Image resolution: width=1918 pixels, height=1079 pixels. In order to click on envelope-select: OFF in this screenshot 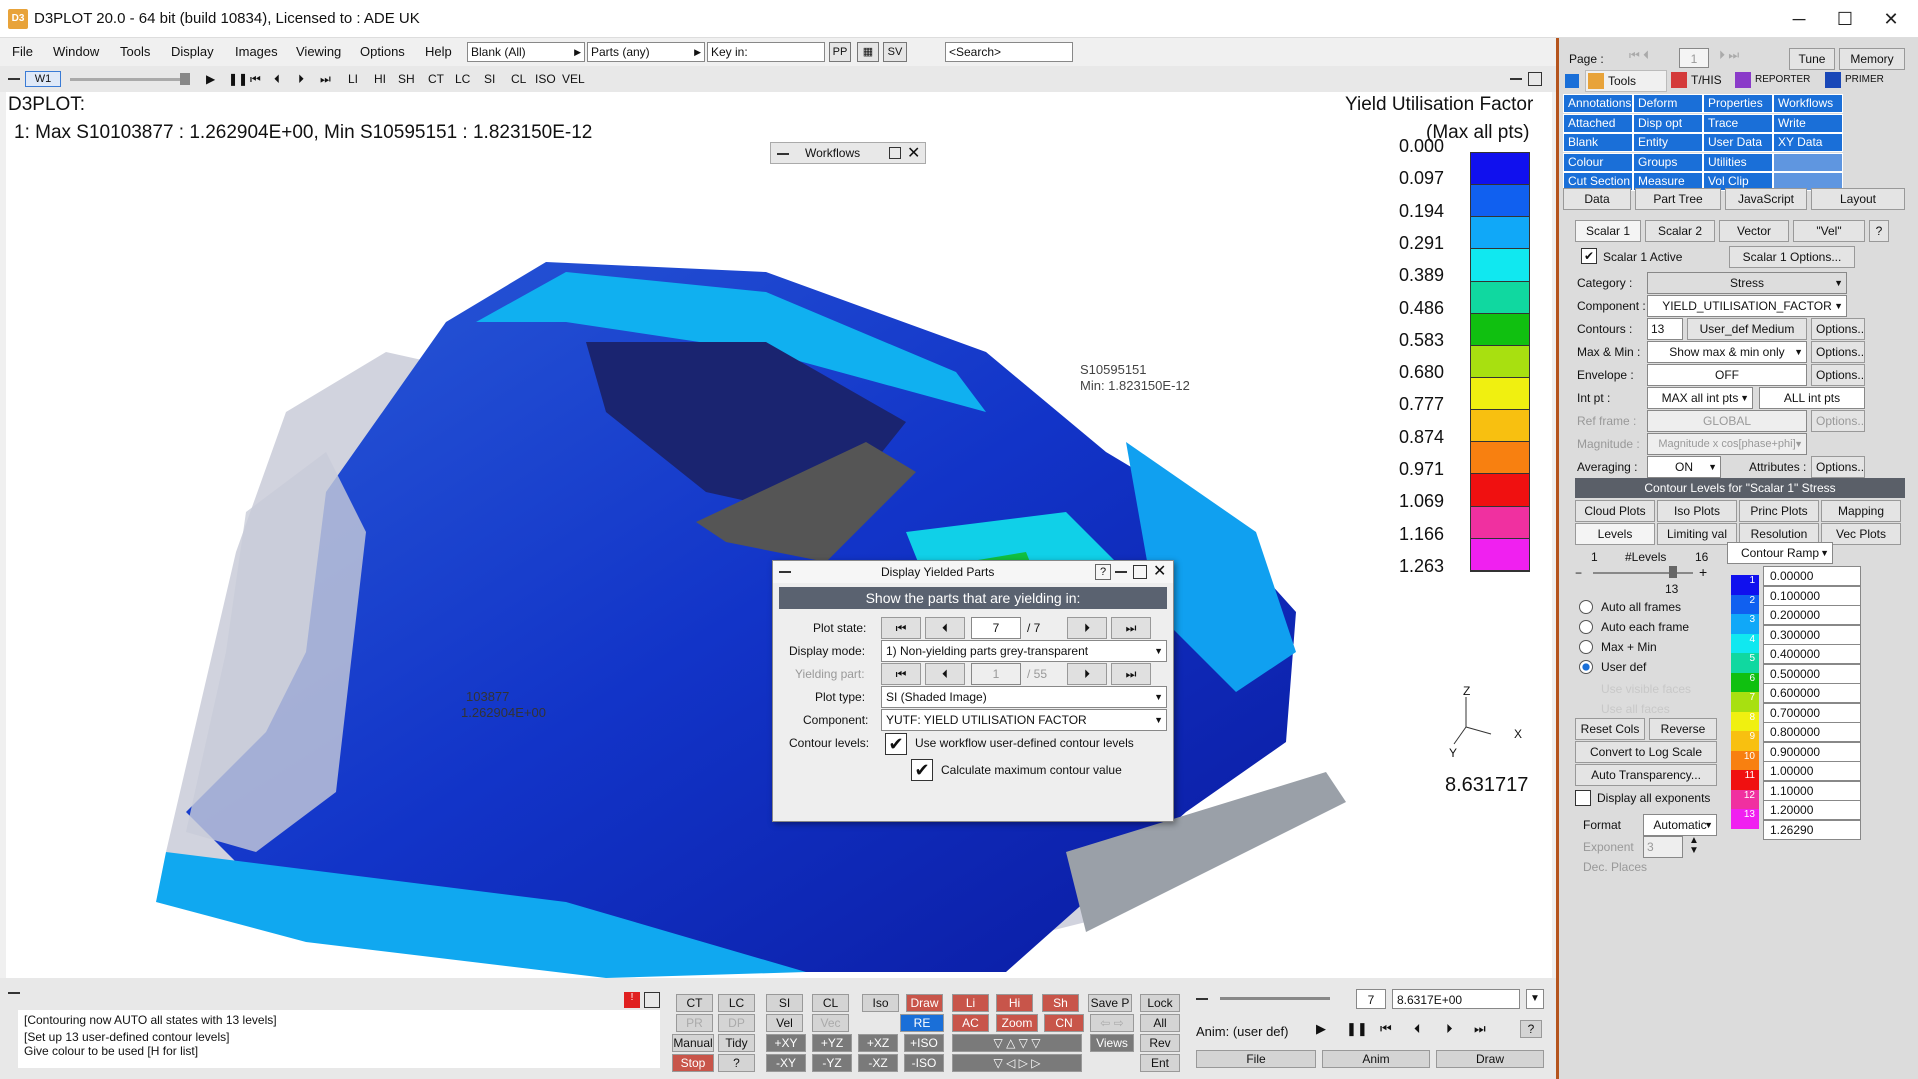, I will do `click(1727, 375)`.